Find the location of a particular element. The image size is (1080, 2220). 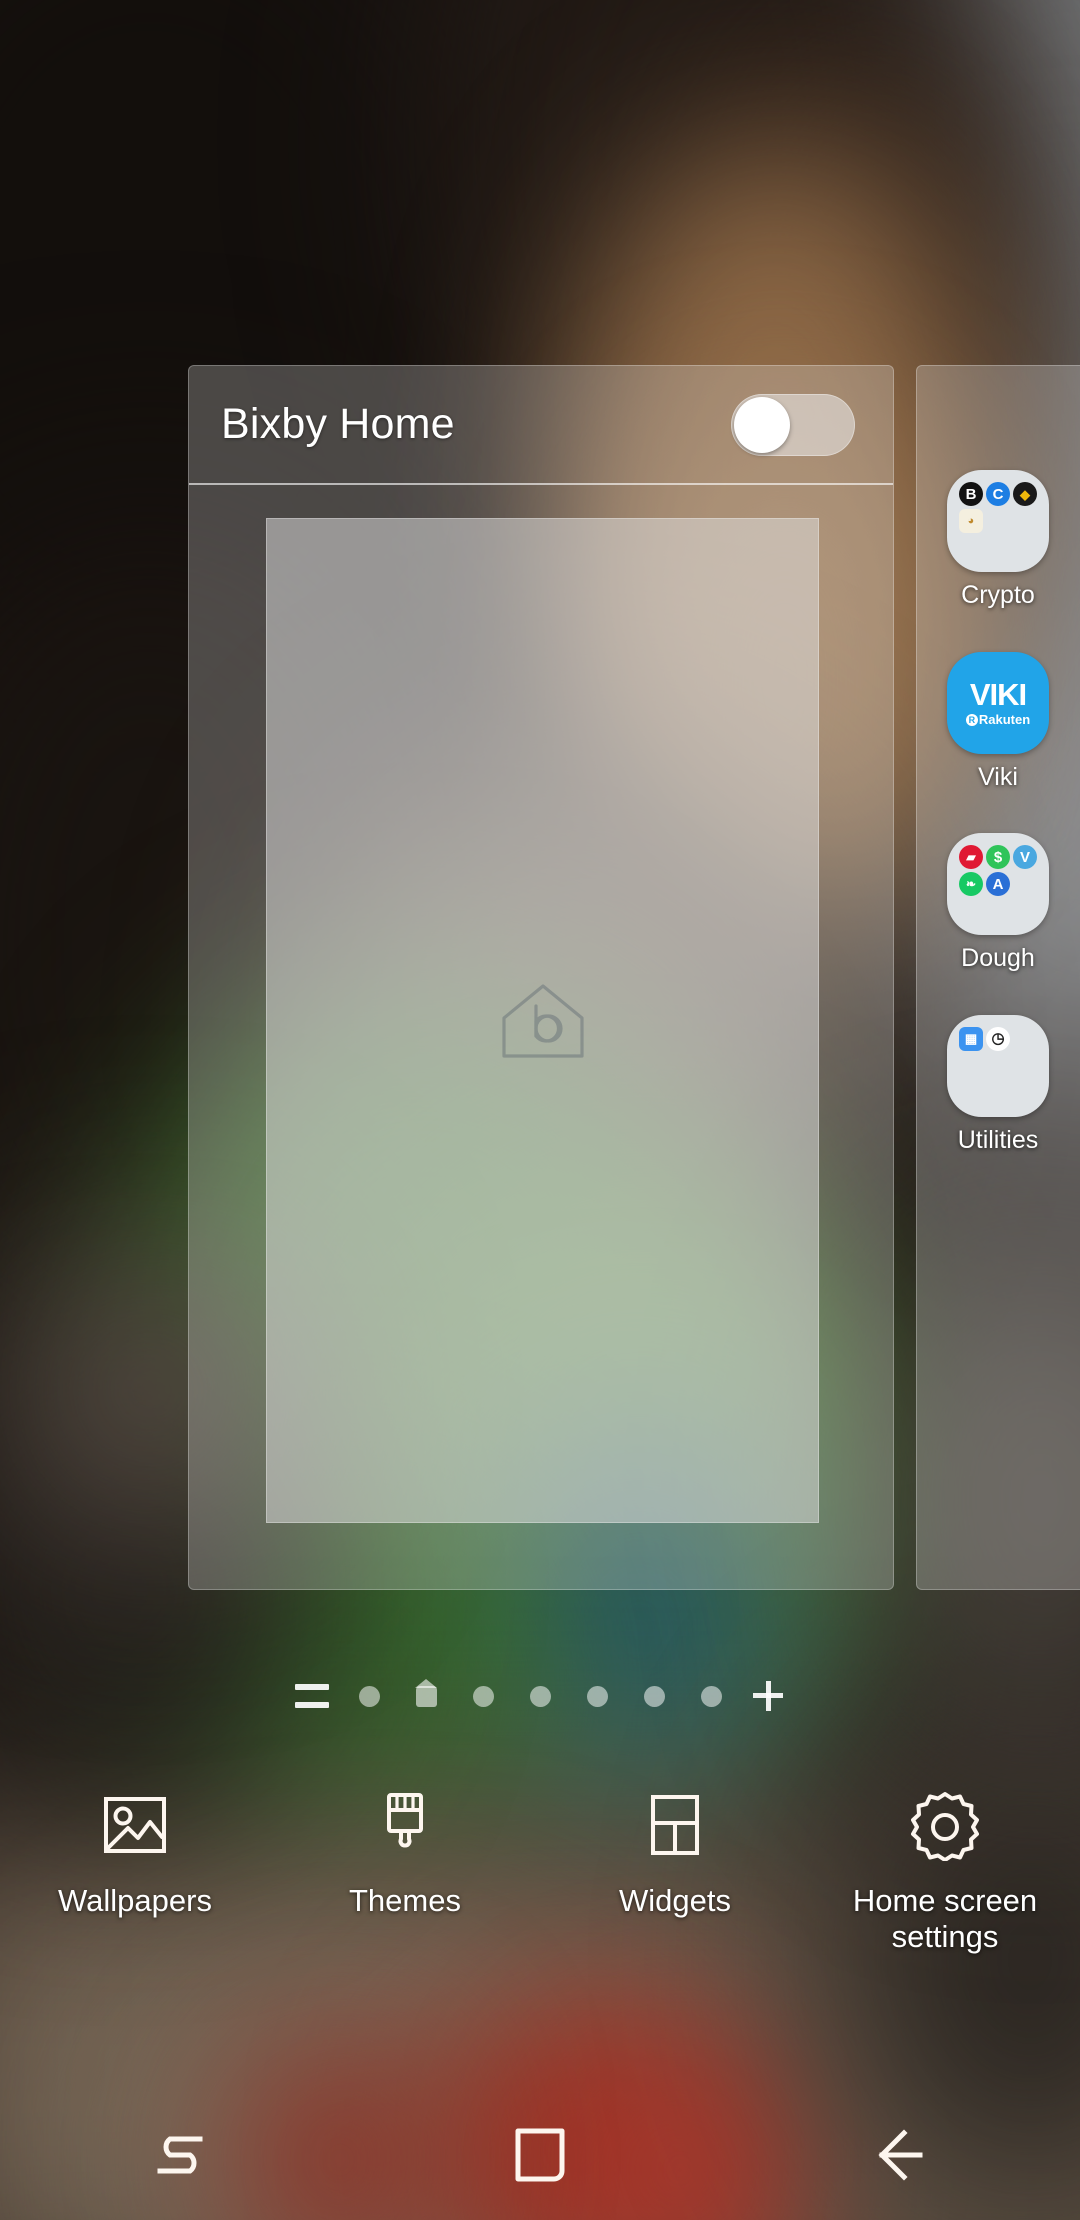

app-label-viki: Viki is located at coordinates (998, 776).